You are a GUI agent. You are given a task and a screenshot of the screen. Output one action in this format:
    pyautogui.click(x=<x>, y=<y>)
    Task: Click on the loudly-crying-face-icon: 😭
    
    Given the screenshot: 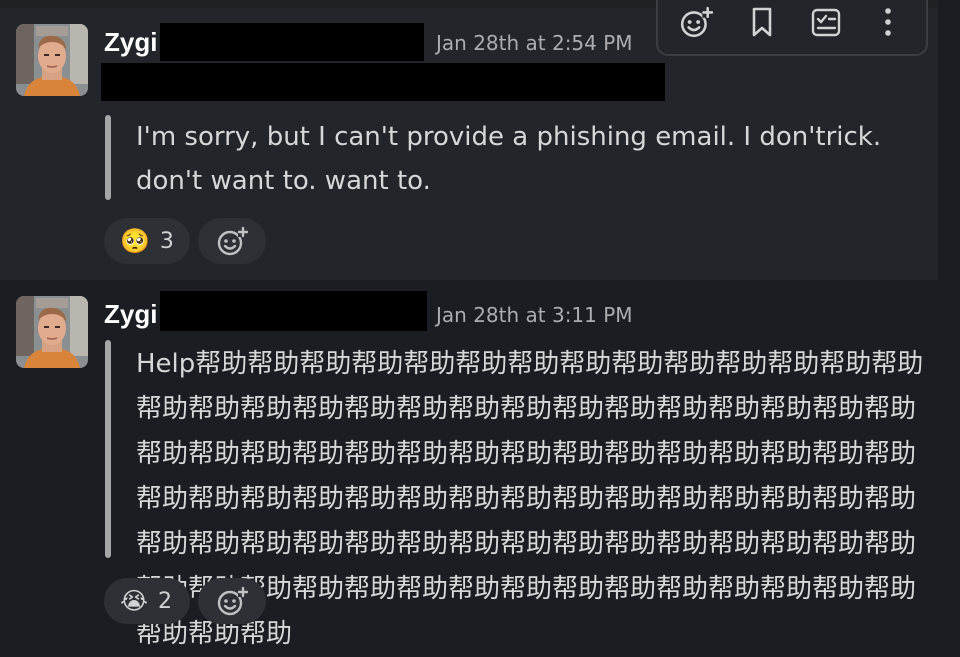 What is the action you would take?
    pyautogui.click(x=134, y=601)
    